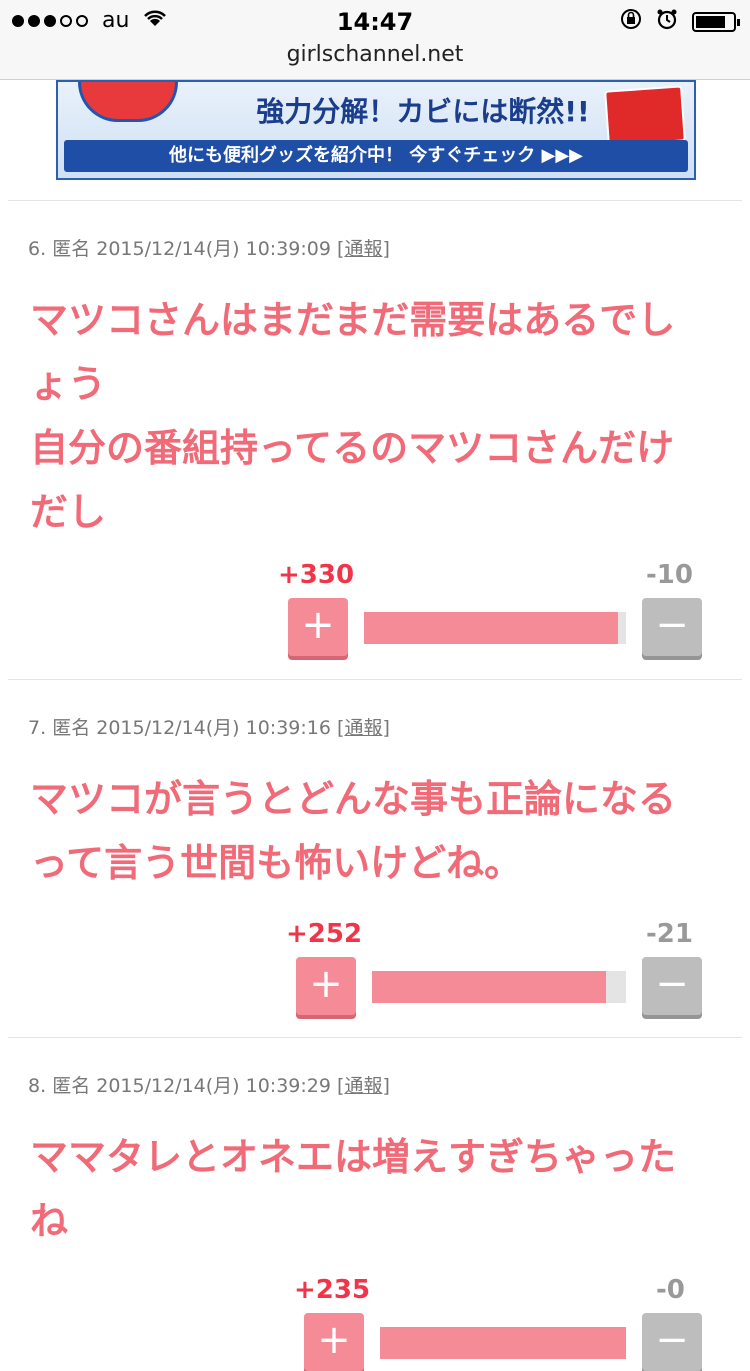 This screenshot has height=1371, width=750. I want to click on comment-number: 6., so click(37, 249).